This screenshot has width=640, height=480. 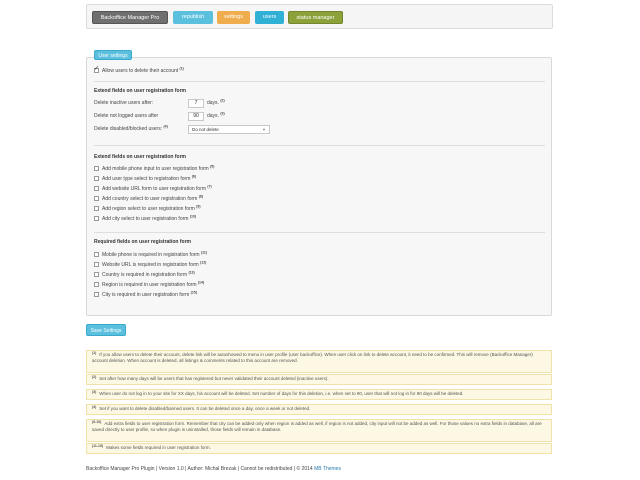 What do you see at coordinates (96, 208) in the screenshot?
I see `add-region-checkbox` at bounding box center [96, 208].